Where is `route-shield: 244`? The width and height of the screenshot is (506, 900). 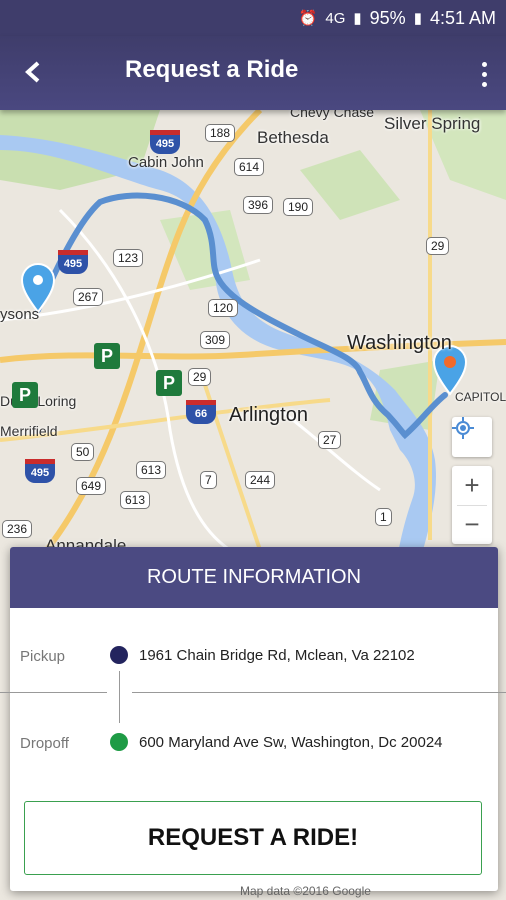 route-shield: 244 is located at coordinates (260, 480).